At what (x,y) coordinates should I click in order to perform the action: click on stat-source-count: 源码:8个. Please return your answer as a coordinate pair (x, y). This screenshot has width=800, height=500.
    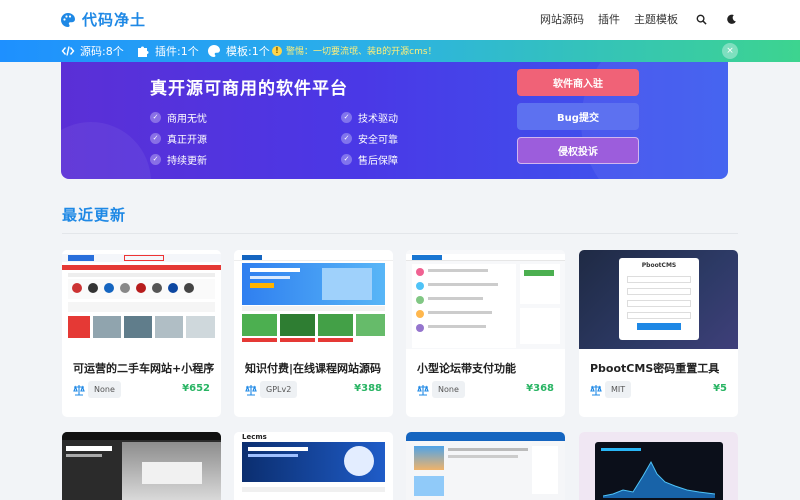
    Looking at the image, I should click on (92, 51).